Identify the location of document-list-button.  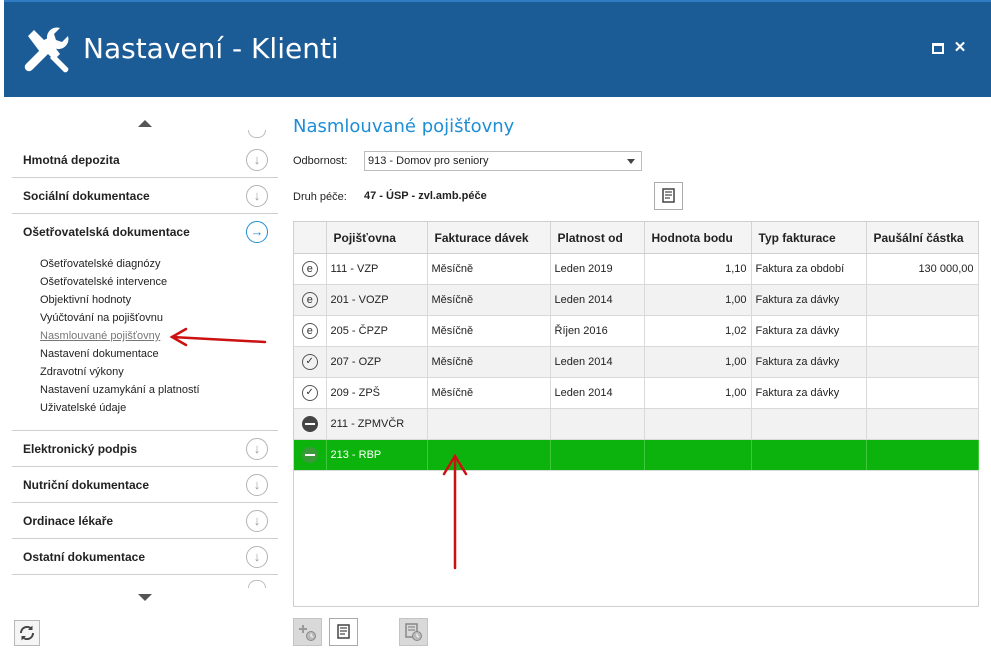
(343, 632).